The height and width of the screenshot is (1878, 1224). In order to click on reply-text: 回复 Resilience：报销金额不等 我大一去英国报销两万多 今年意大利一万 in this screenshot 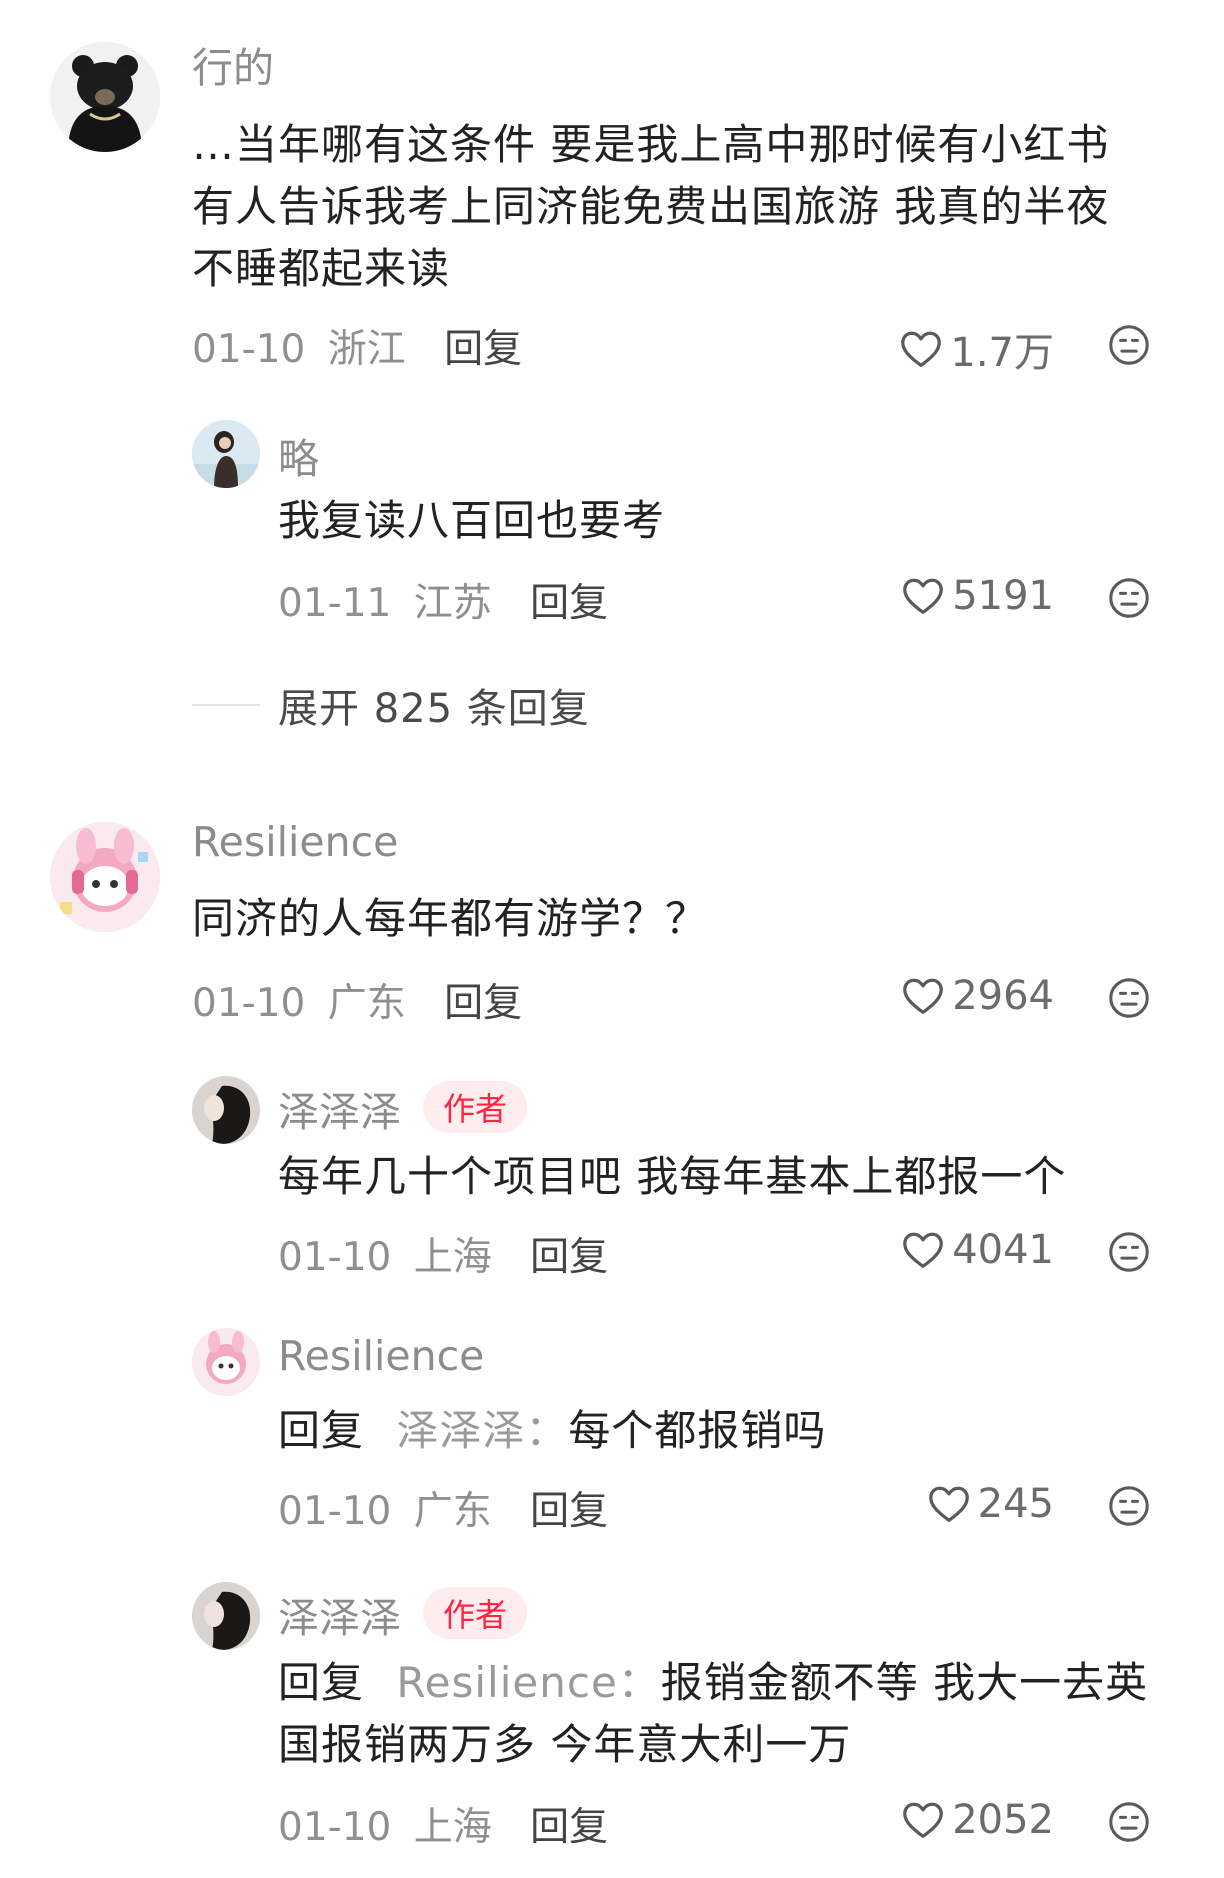, I will do `click(728, 1714)`.